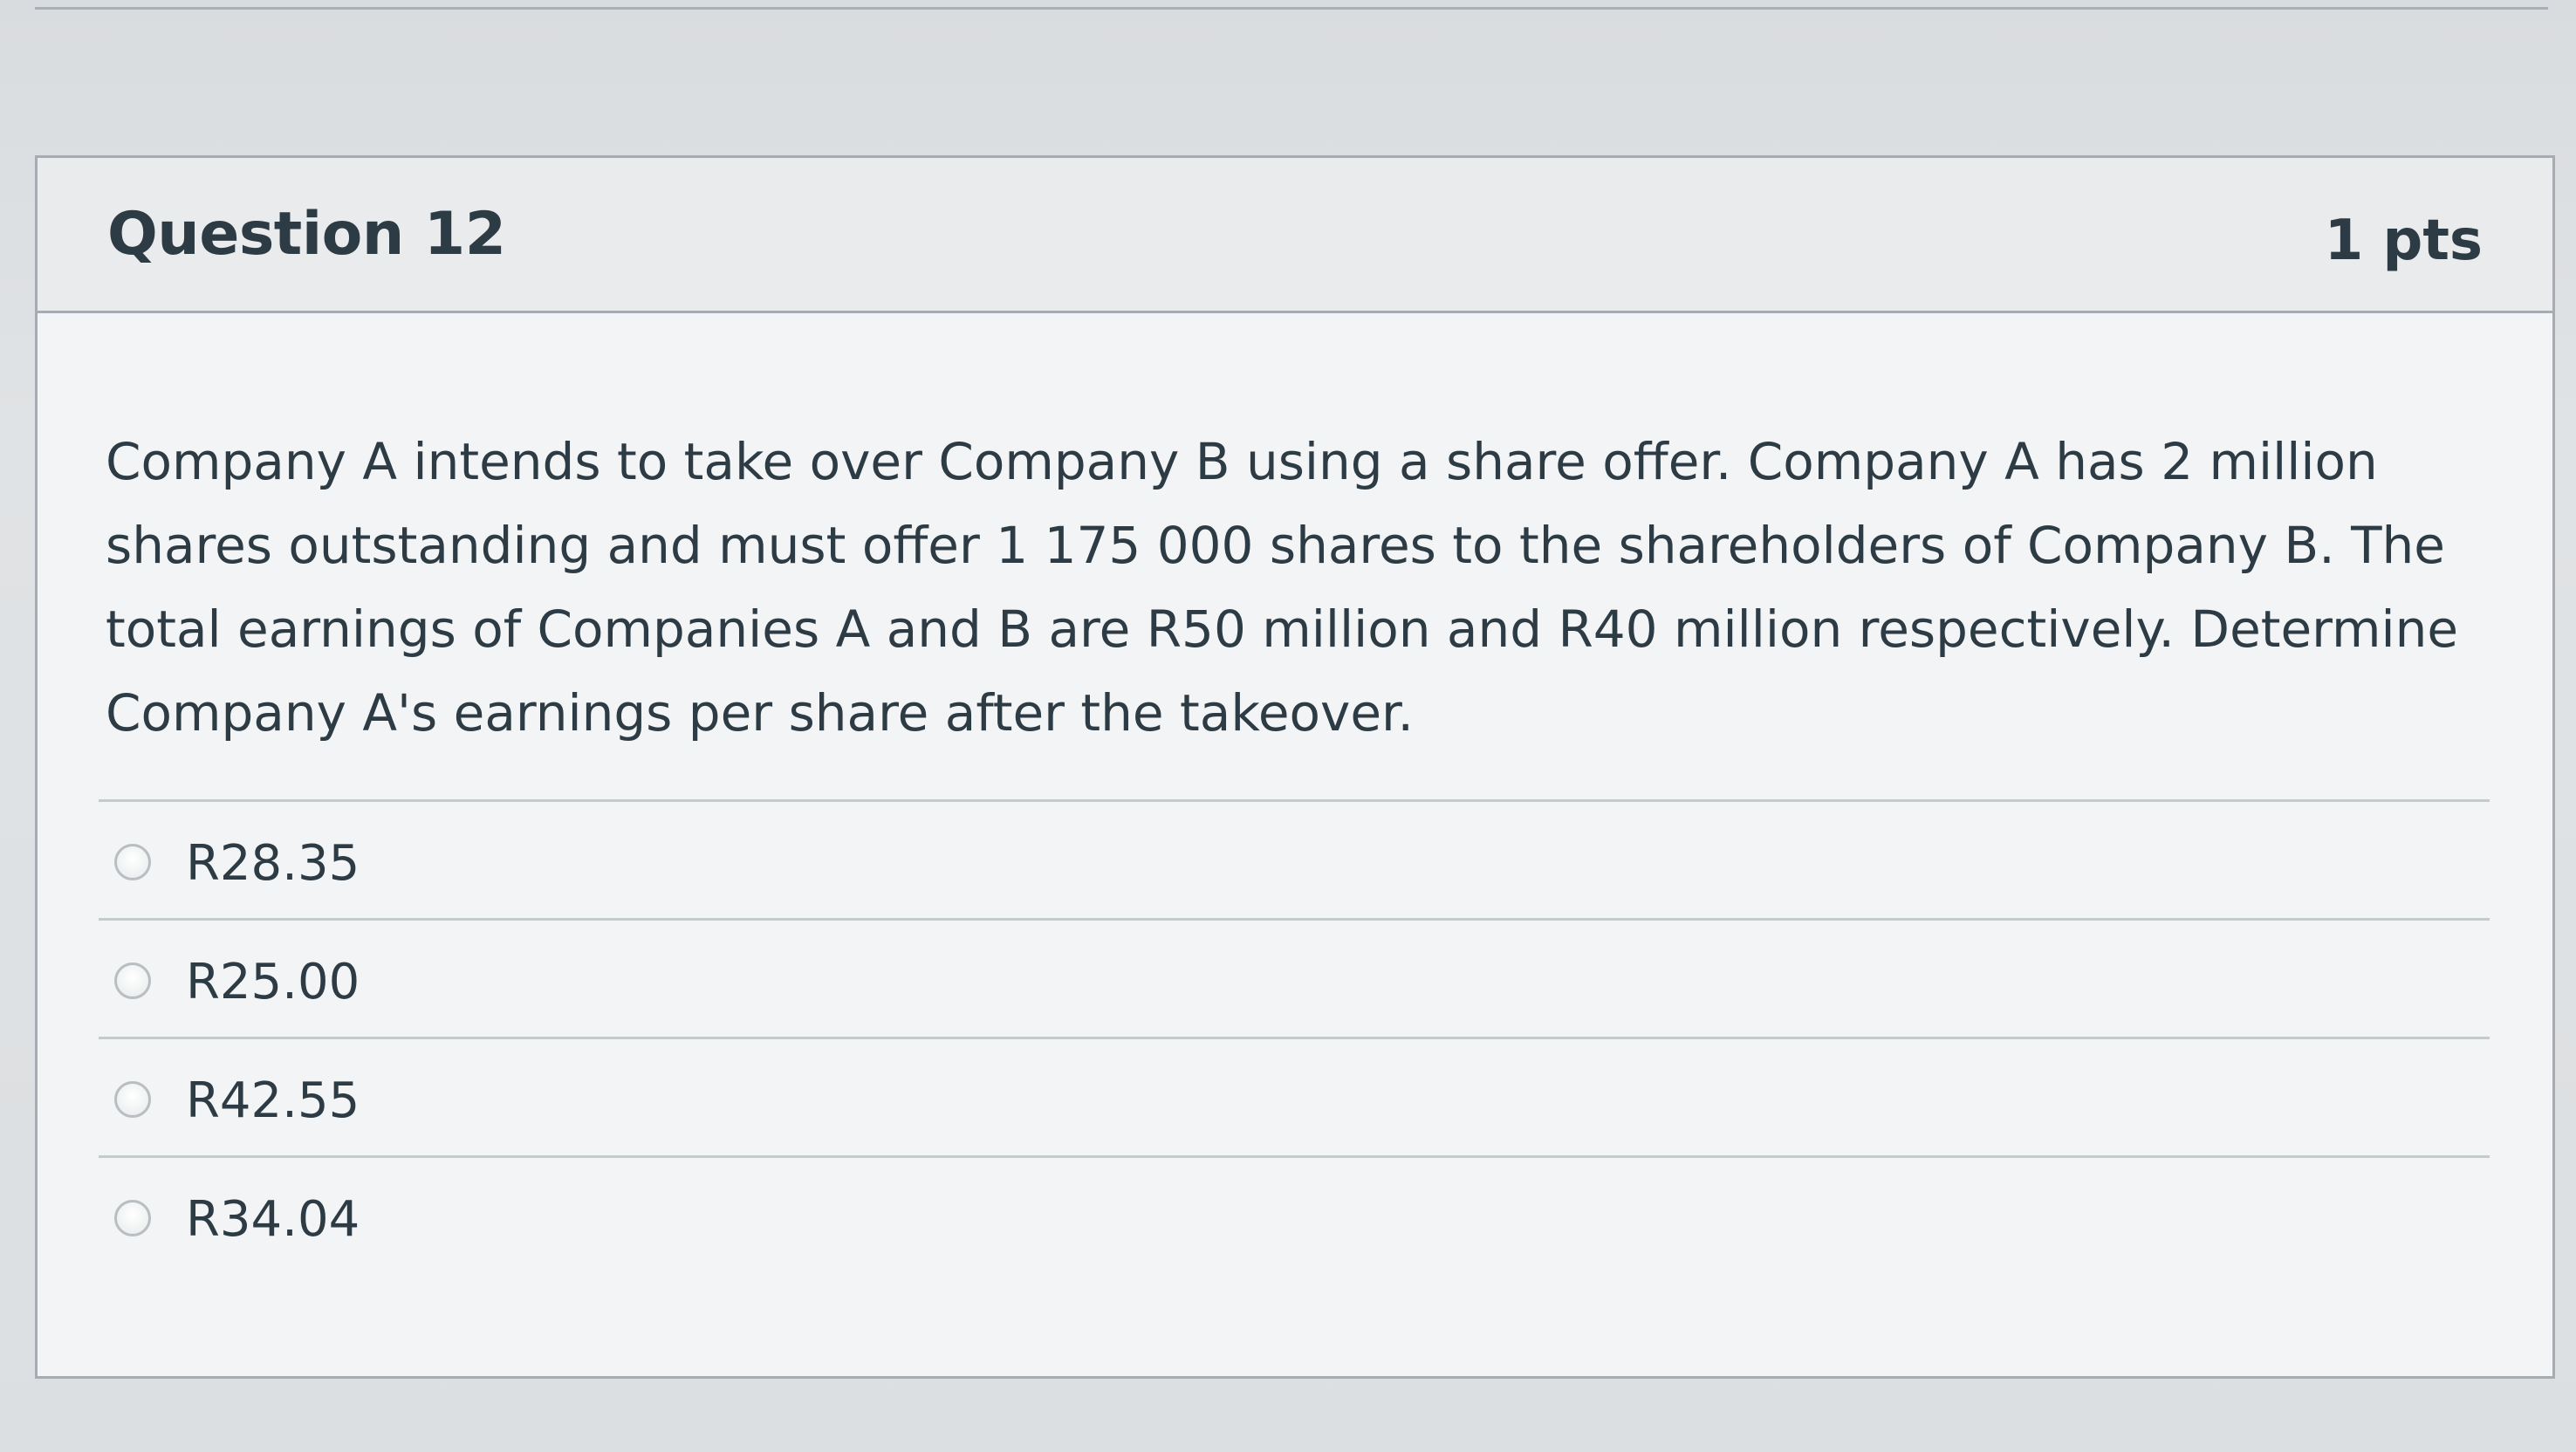 The height and width of the screenshot is (1452, 2576). What do you see at coordinates (1294, 977) in the screenshot?
I see `answer-option: R25.00` at bounding box center [1294, 977].